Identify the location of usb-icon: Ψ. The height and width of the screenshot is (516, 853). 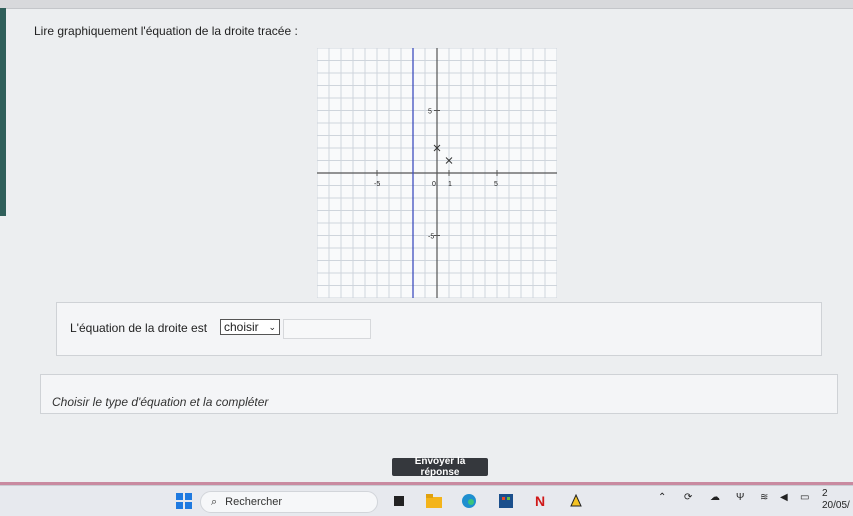
(740, 497).